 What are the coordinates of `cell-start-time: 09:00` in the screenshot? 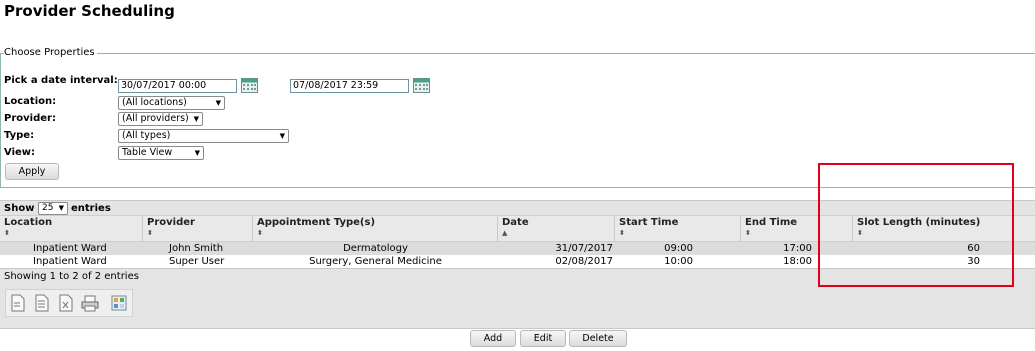 It's located at (678, 248).